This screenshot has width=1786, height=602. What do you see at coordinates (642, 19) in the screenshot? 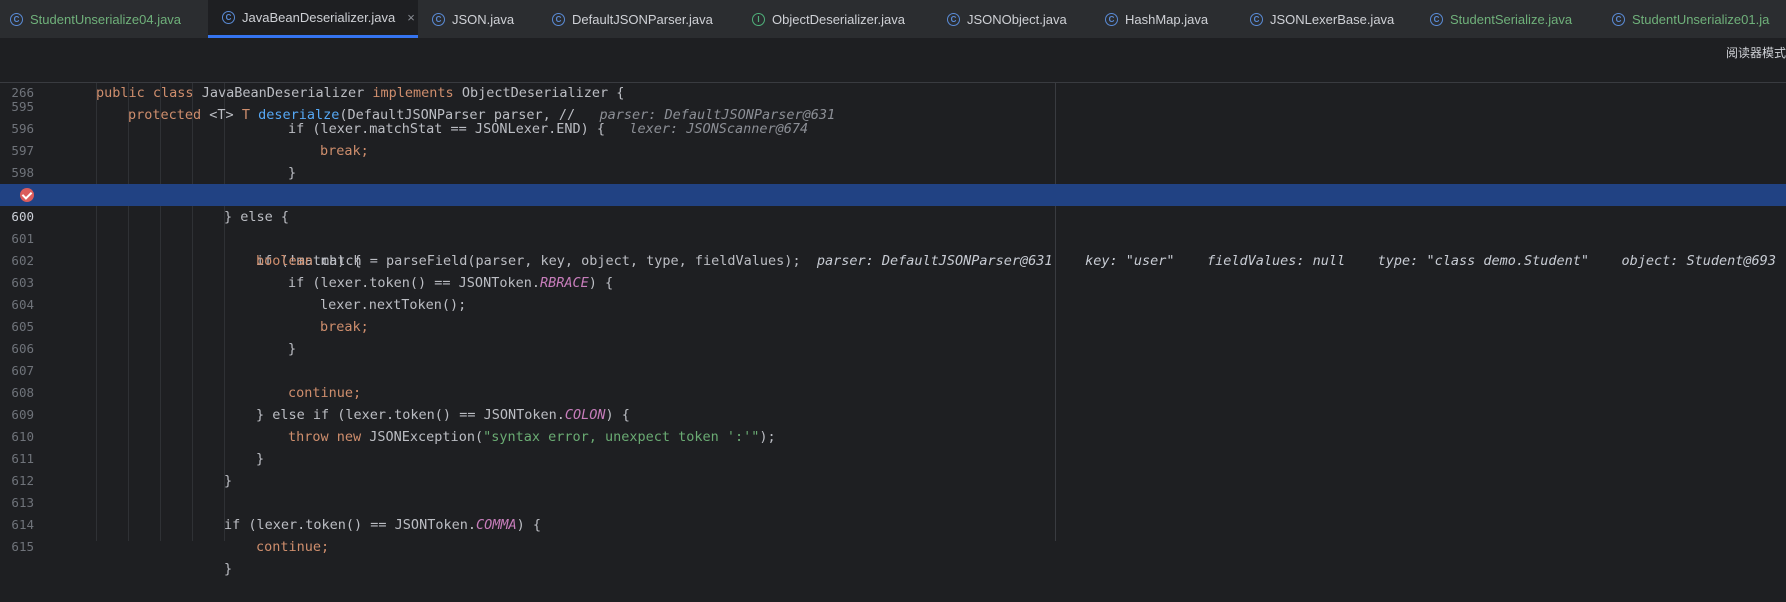
I see `tab-label: DefaultJSONParser.java` at bounding box center [642, 19].